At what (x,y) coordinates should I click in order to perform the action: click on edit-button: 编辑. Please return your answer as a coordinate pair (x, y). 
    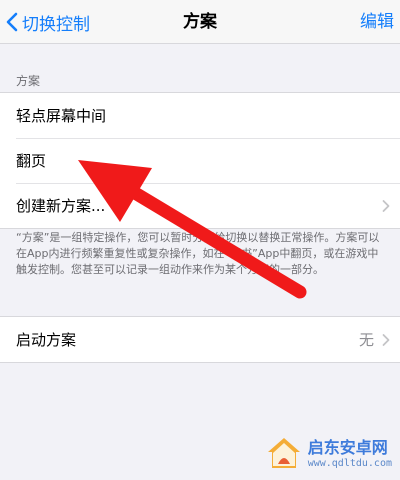
    Looking at the image, I should click on (377, 22).